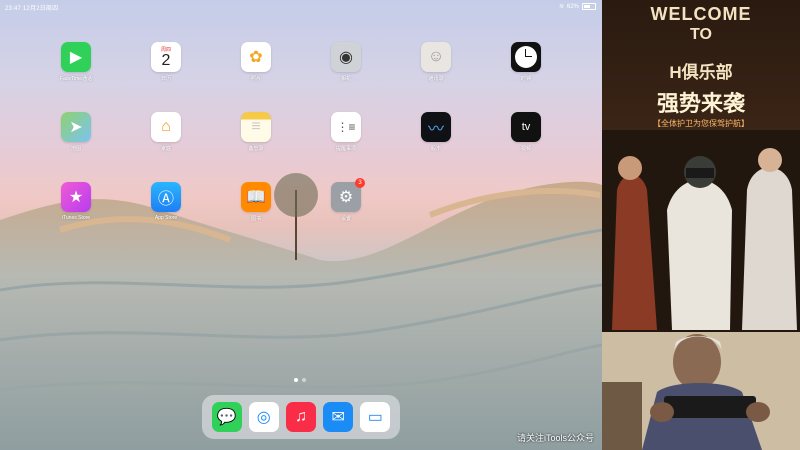  I want to click on notes-icon: ≡, so click(256, 127).